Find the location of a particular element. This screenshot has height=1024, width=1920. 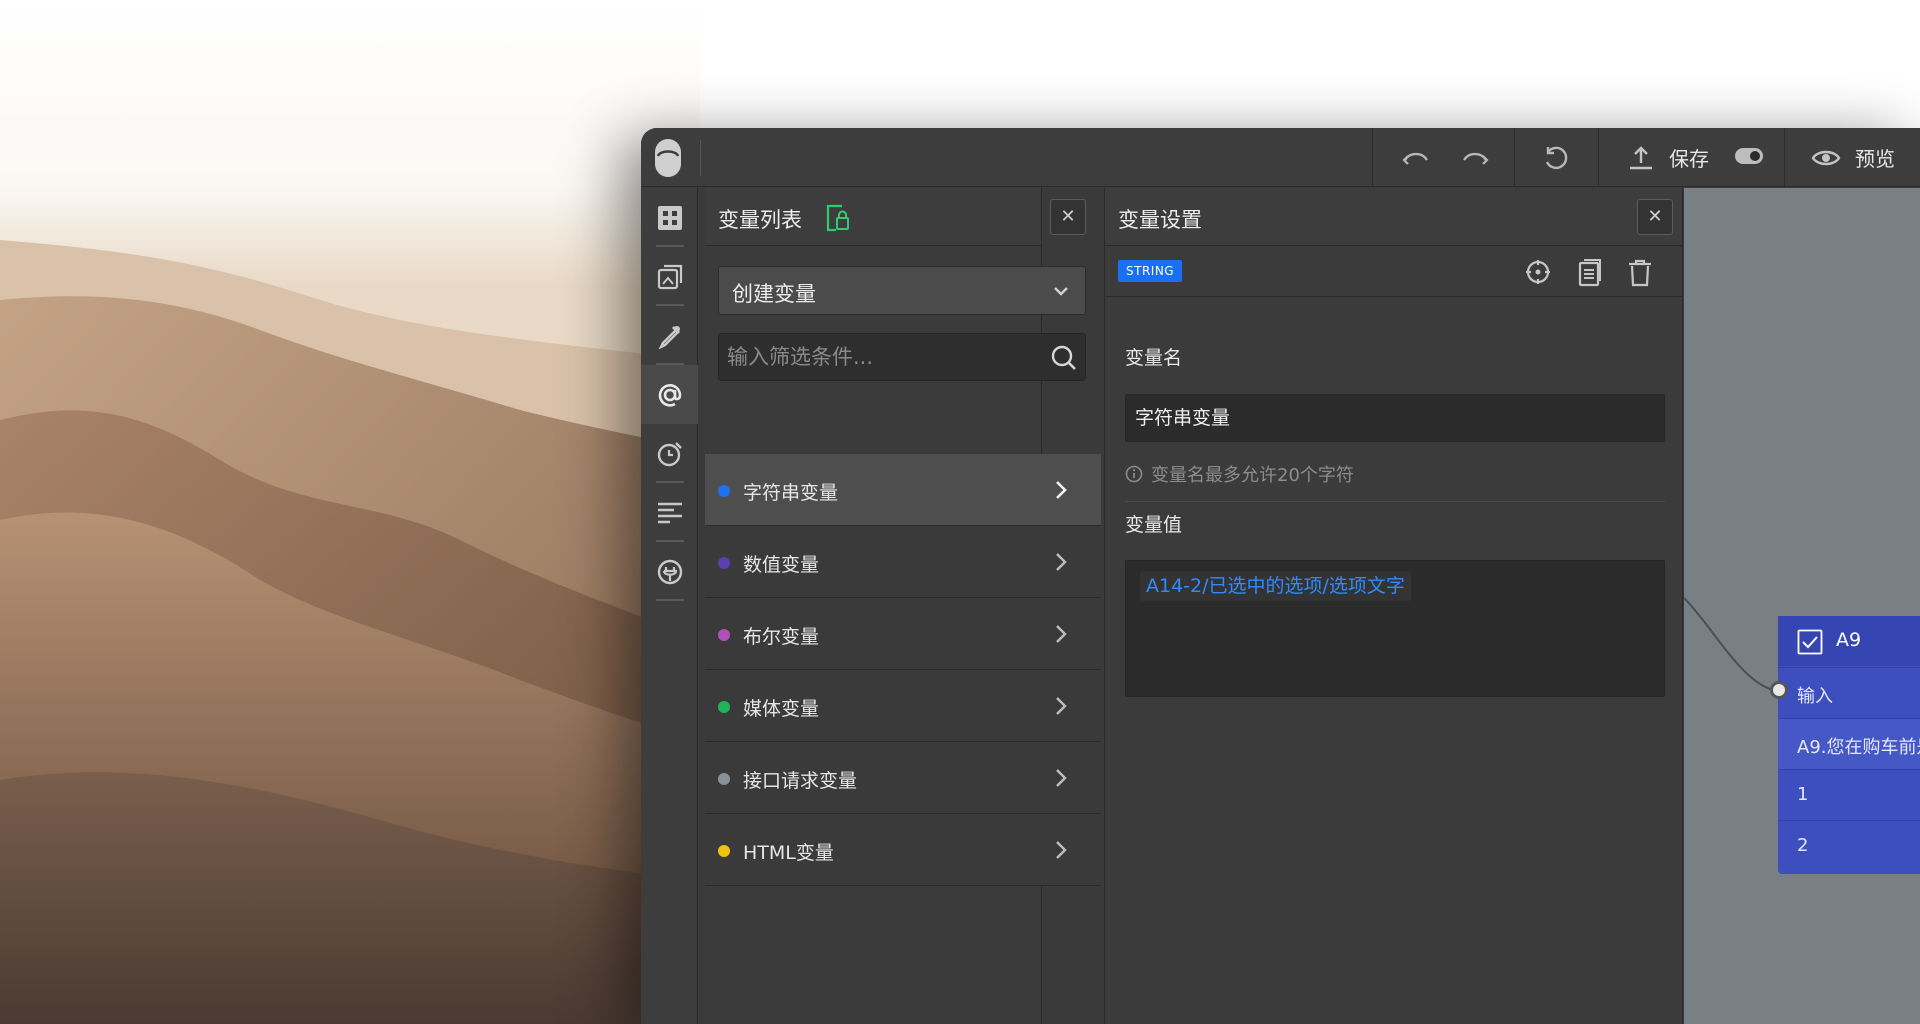

save-label: 保存 is located at coordinates (1689, 159).